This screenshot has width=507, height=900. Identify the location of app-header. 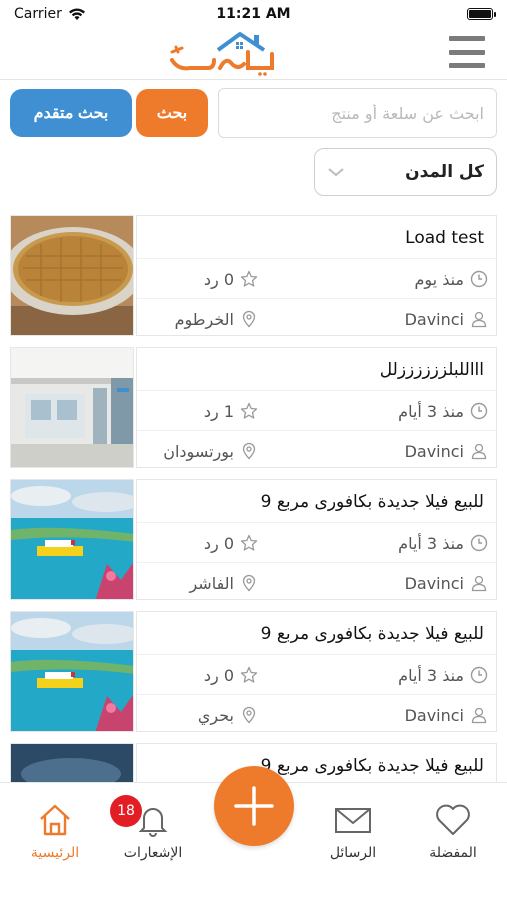
(253, 54).